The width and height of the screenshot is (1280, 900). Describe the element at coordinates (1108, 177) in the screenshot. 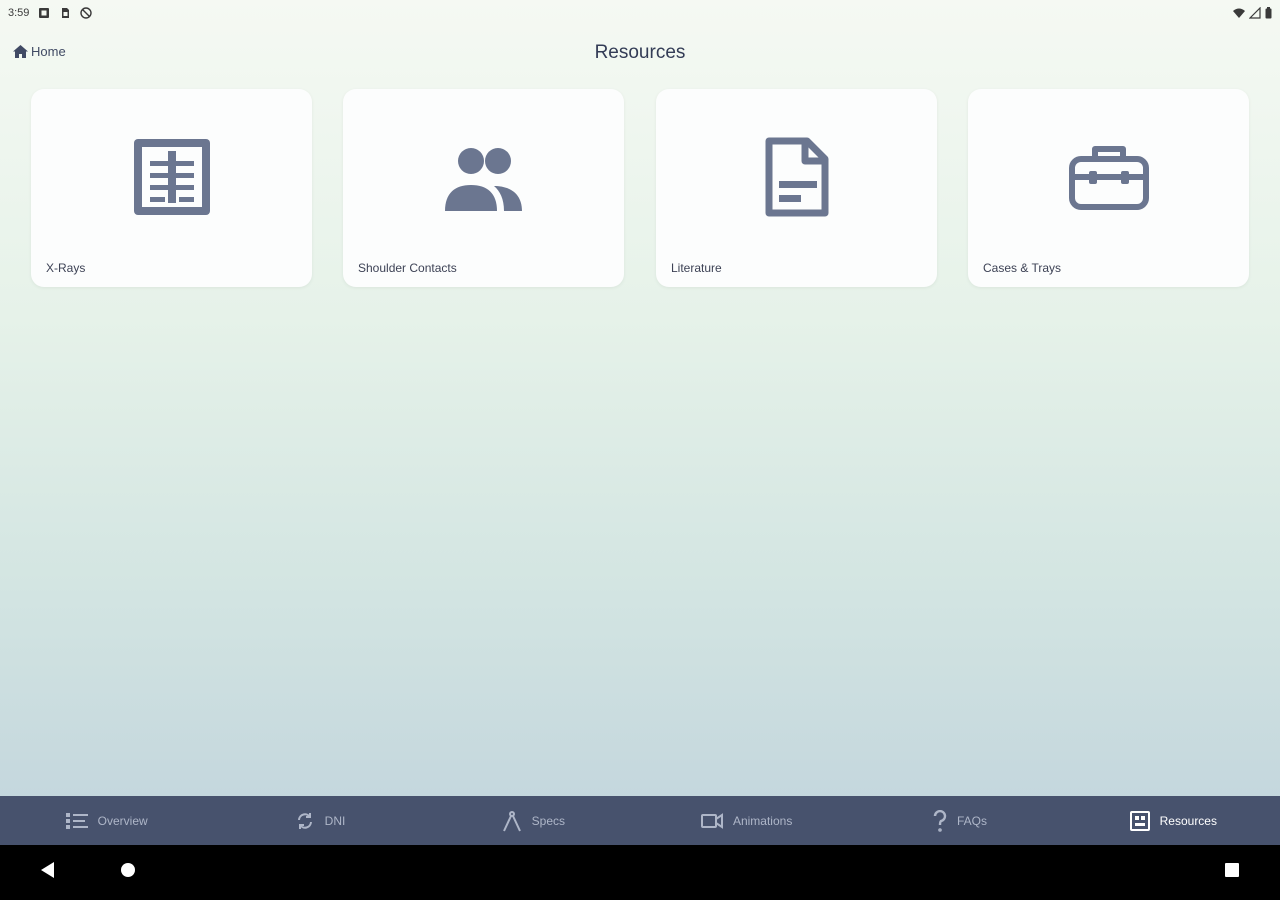

I see `toolbox-icon` at that location.